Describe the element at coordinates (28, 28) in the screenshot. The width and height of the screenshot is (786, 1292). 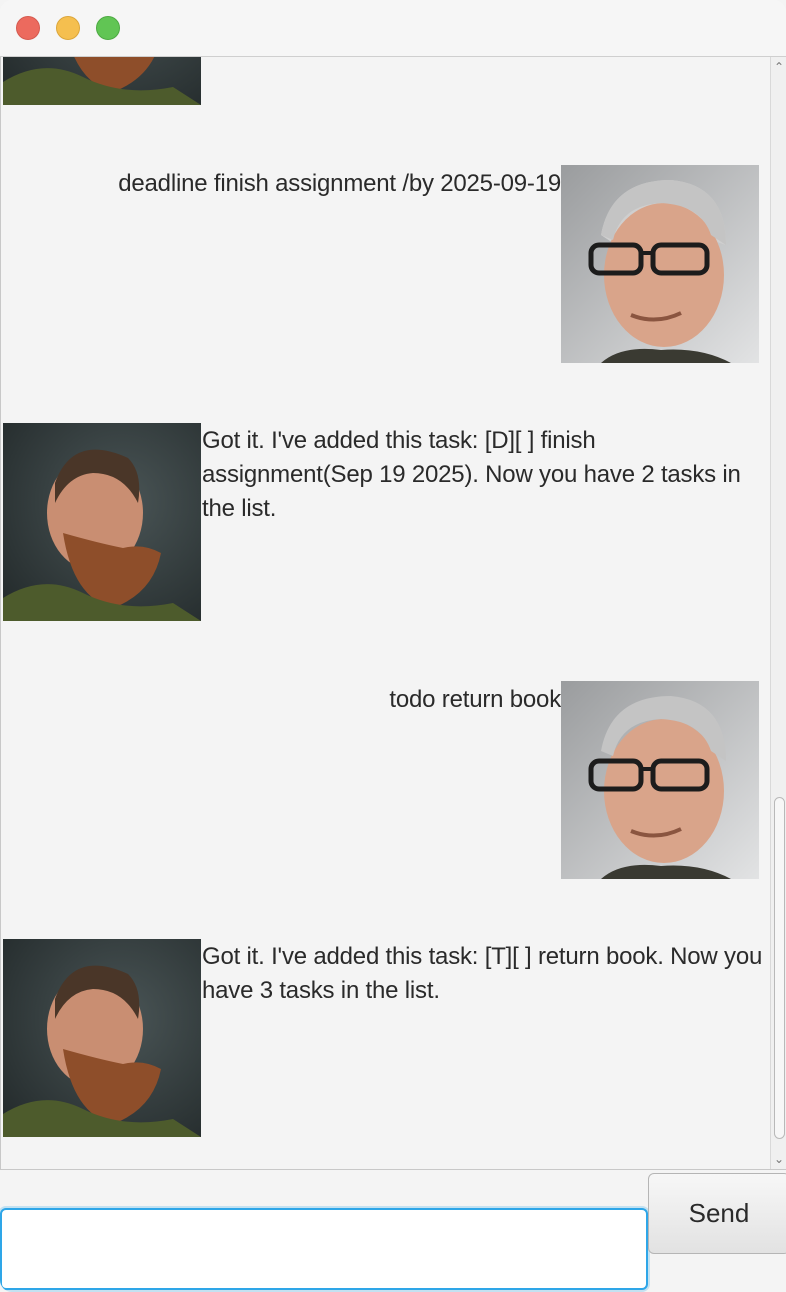
I see `close-window-button` at that location.